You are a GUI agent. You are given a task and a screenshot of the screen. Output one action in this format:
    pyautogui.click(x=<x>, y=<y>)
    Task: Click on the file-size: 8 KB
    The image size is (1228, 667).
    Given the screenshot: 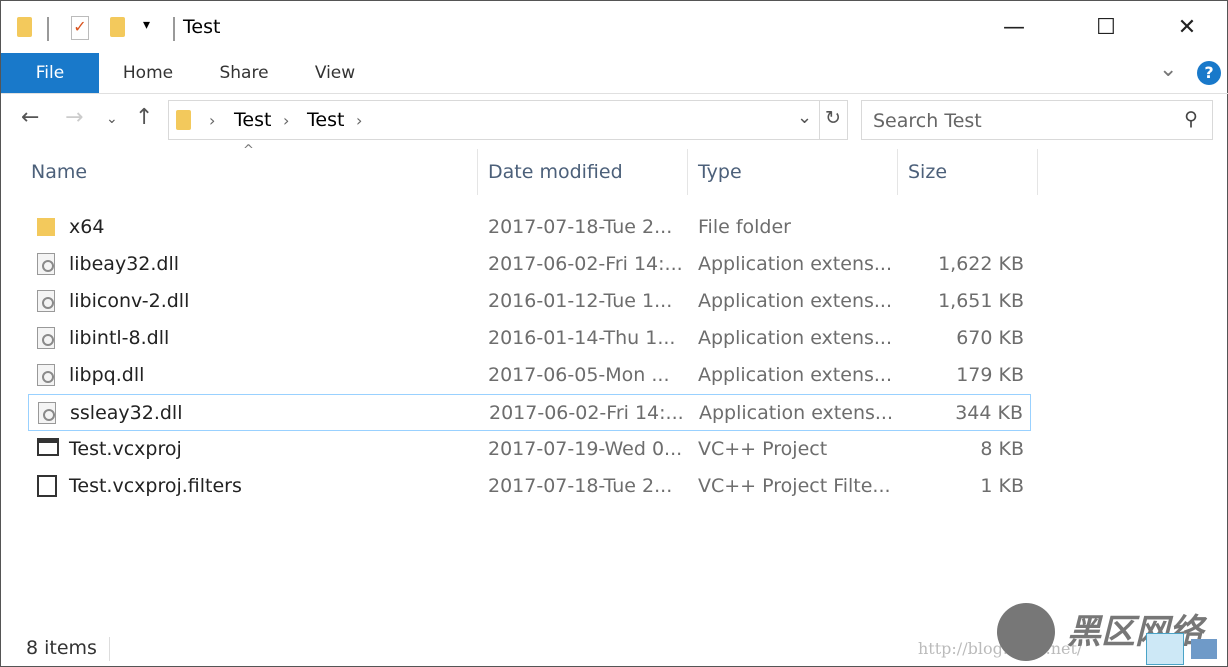 What is the action you would take?
    pyautogui.click(x=1002, y=449)
    